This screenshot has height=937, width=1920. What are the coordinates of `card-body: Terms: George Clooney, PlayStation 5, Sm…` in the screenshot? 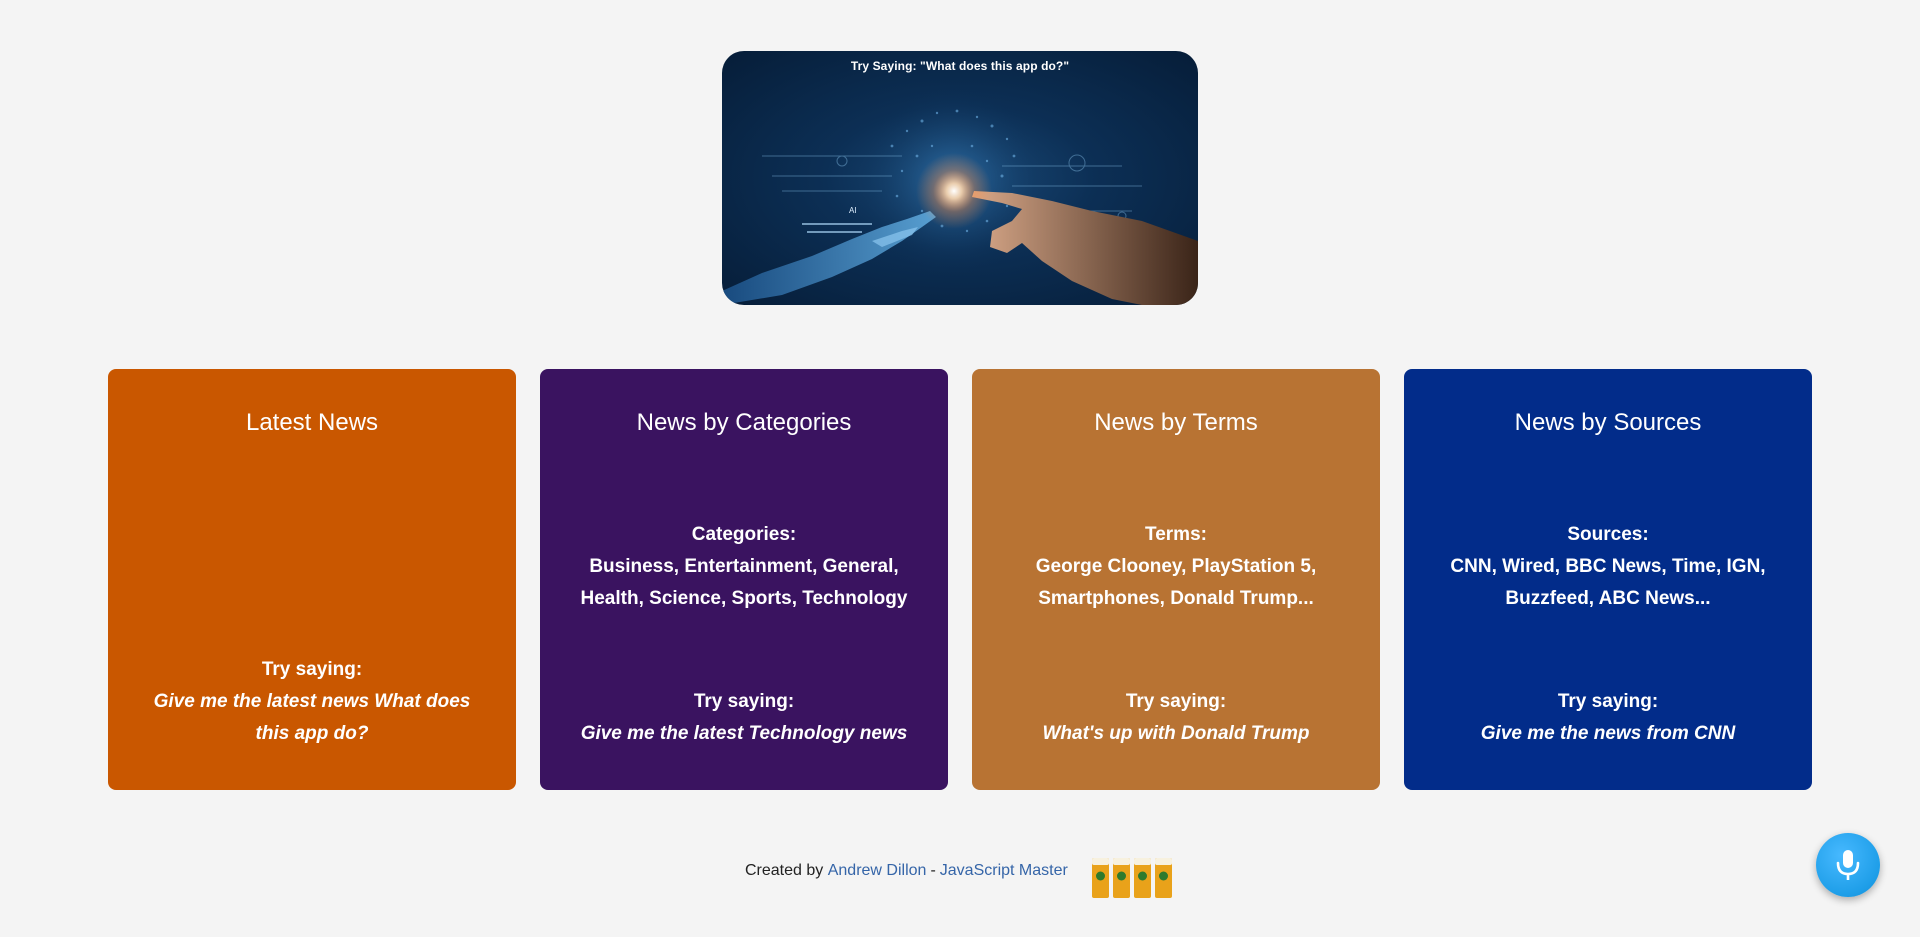 It's located at (1176, 567).